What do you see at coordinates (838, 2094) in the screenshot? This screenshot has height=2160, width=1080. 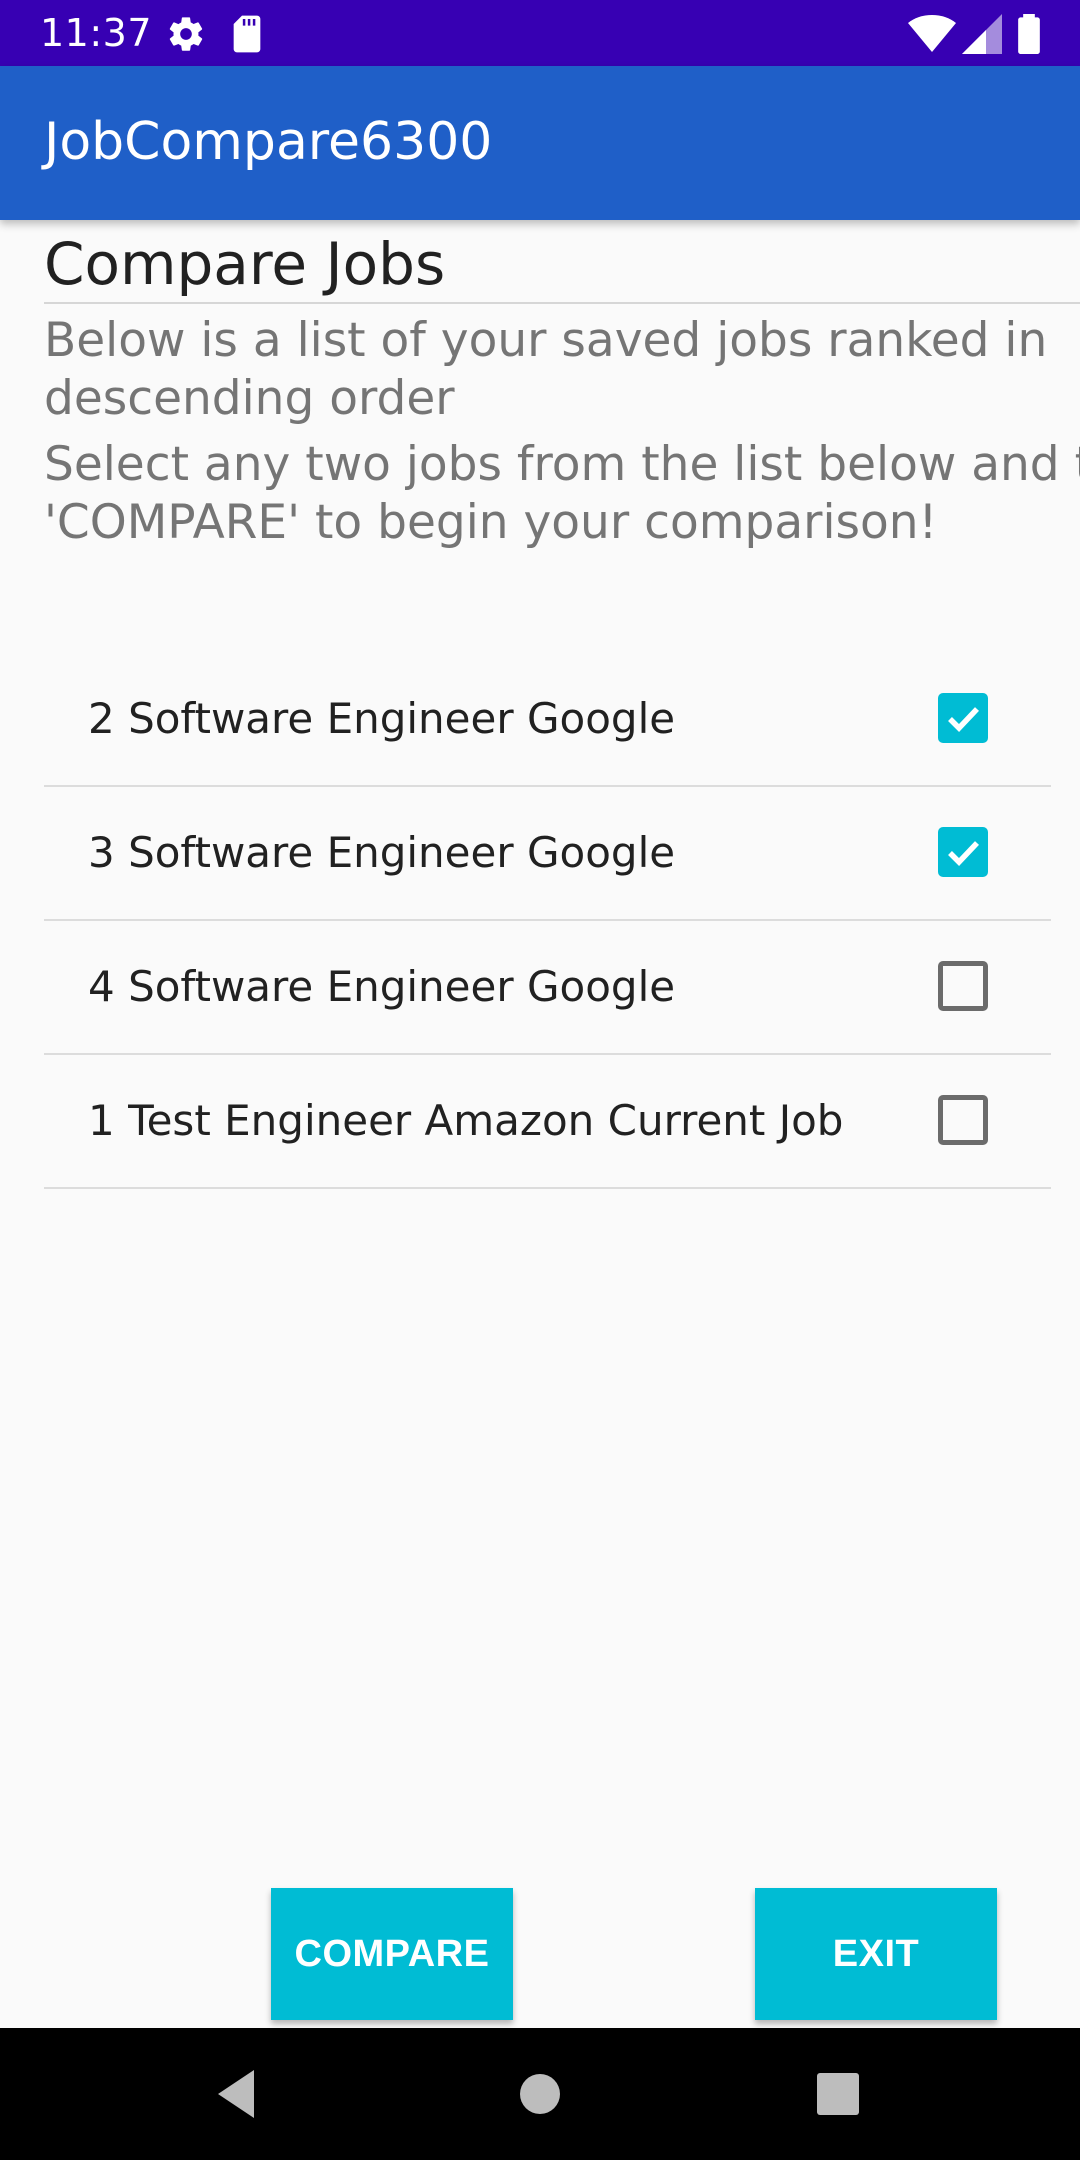 I see `recents-square-icon` at bounding box center [838, 2094].